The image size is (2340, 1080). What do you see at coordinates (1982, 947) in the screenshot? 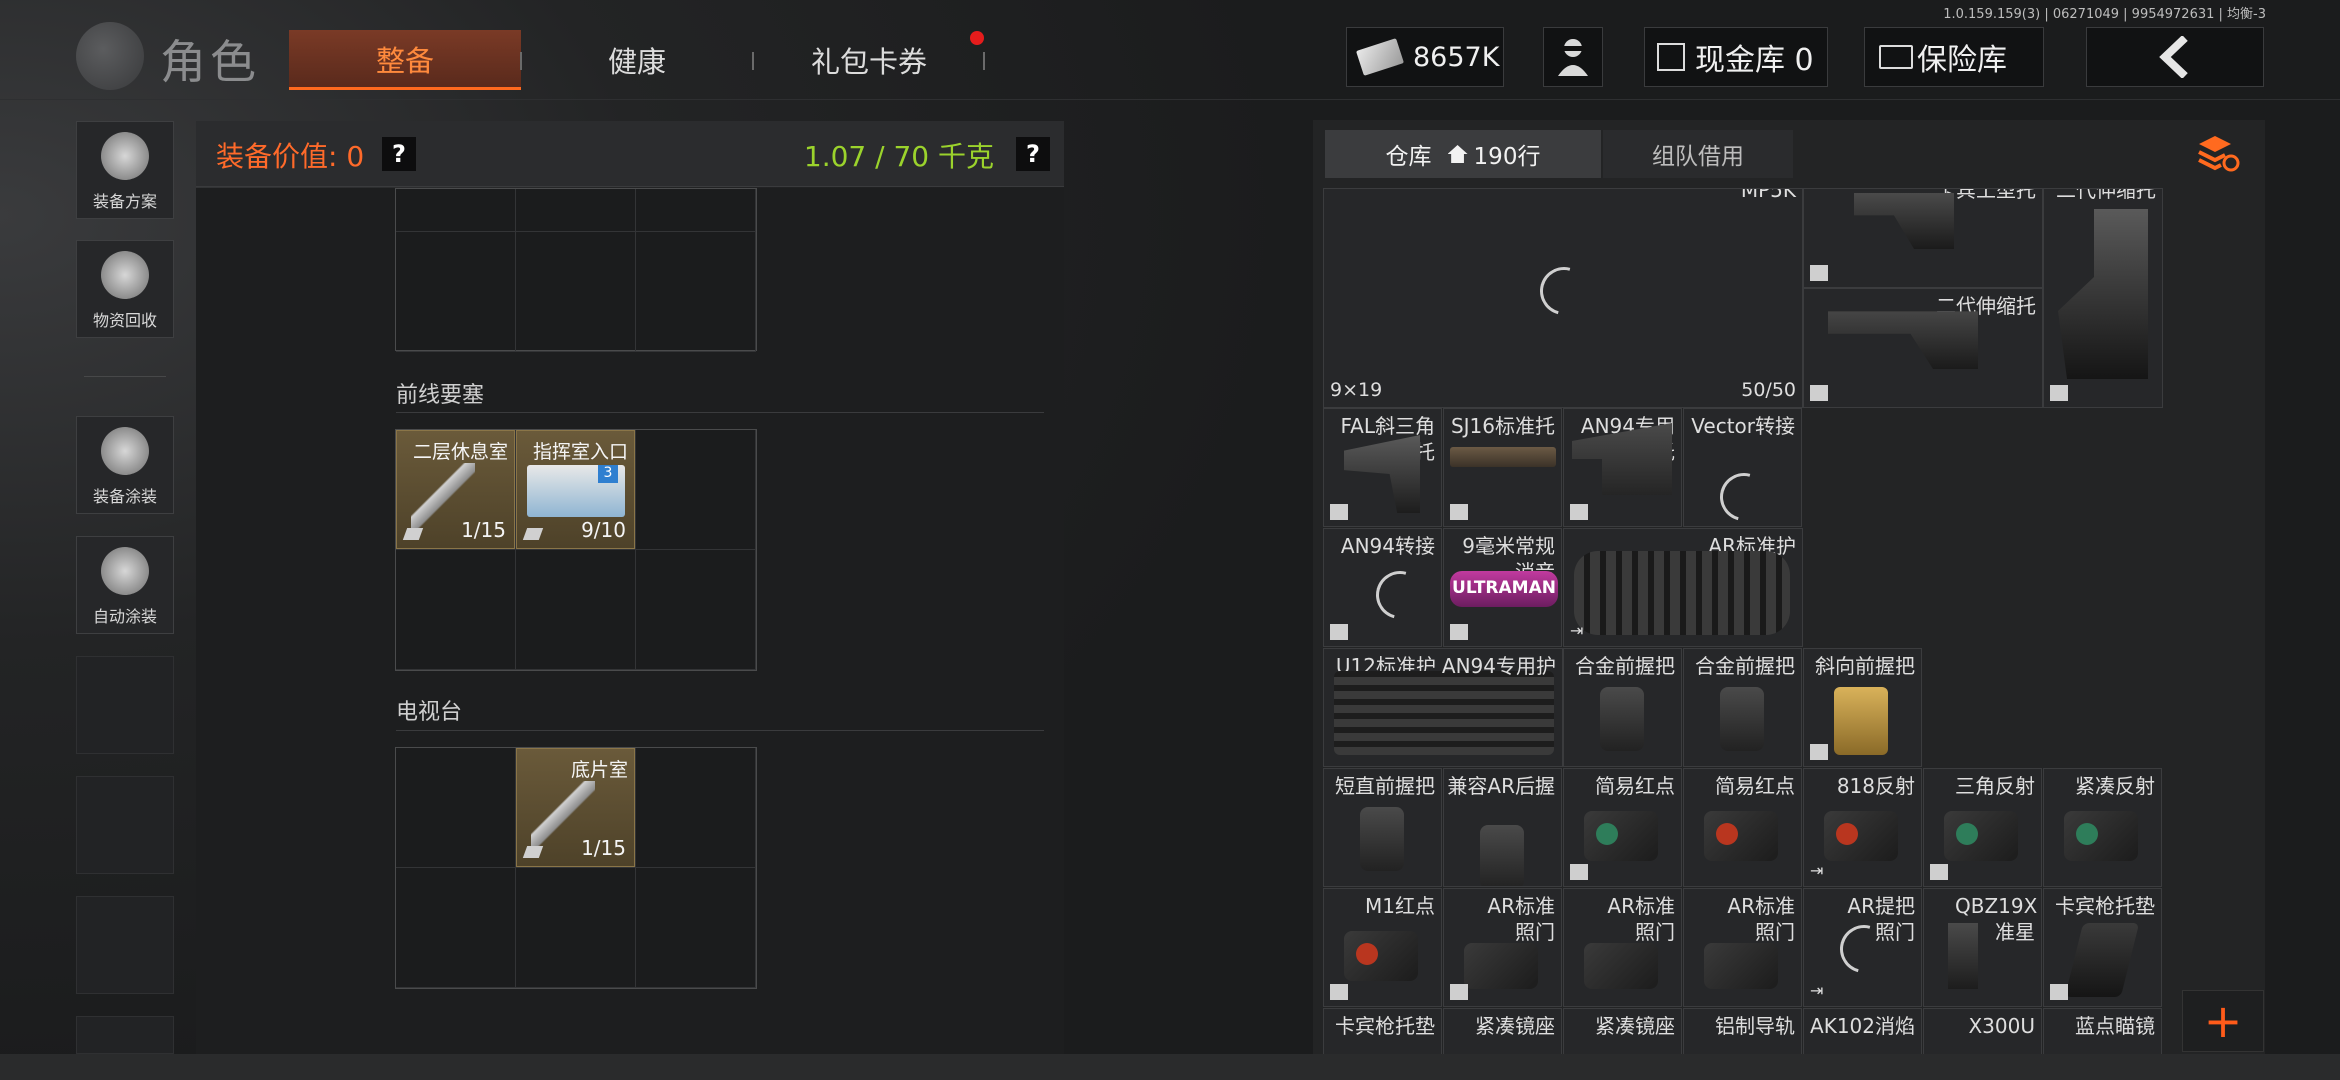
I see `item-front-sight: QBZ19X准星` at bounding box center [1982, 947].